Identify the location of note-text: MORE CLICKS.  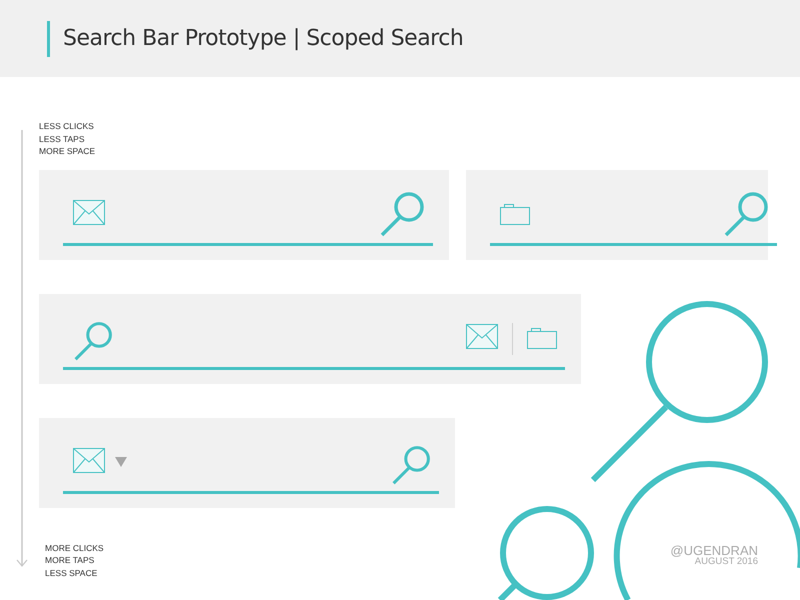
(74, 548).